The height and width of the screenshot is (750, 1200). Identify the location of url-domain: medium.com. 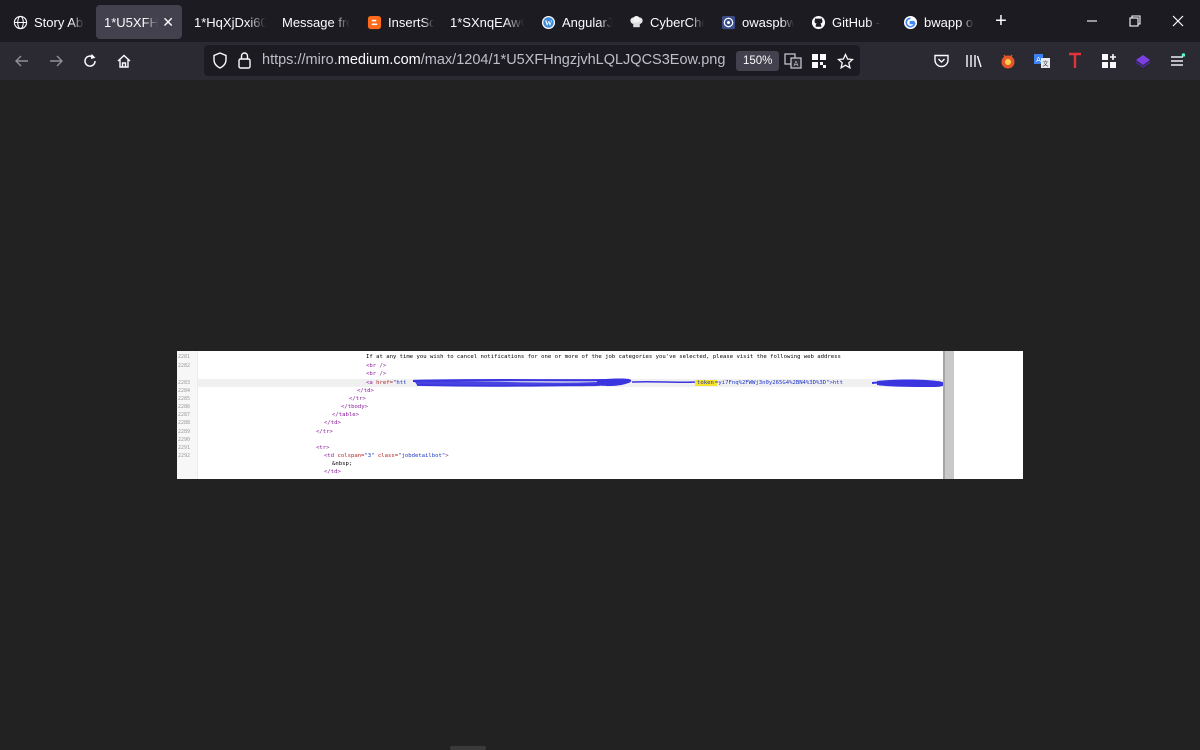
(379, 60).